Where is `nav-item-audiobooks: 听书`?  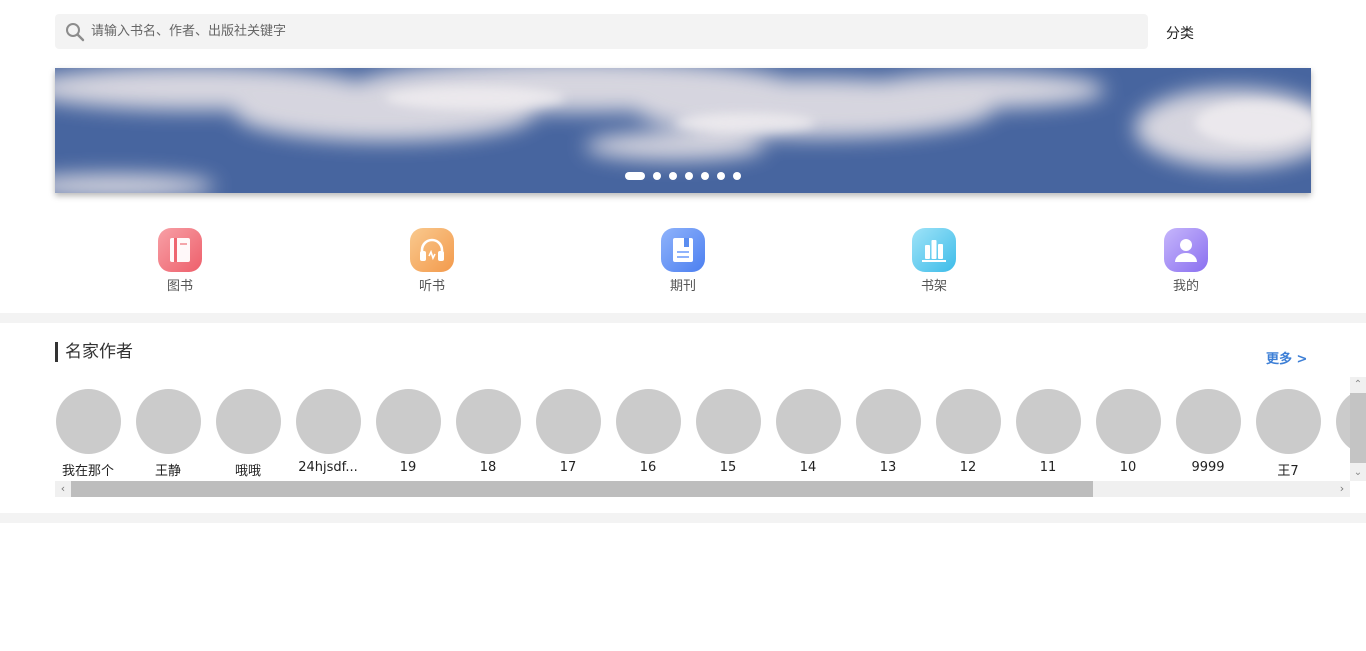
nav-item-audiobooks: 听书 is located at coordinates (432, 261).